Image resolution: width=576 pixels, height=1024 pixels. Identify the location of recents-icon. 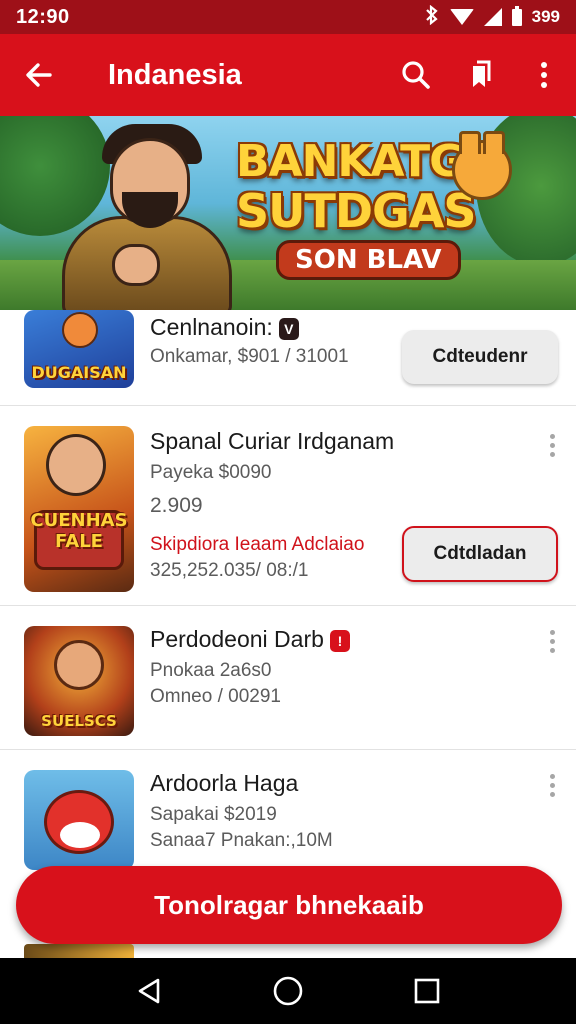
(426, 991).